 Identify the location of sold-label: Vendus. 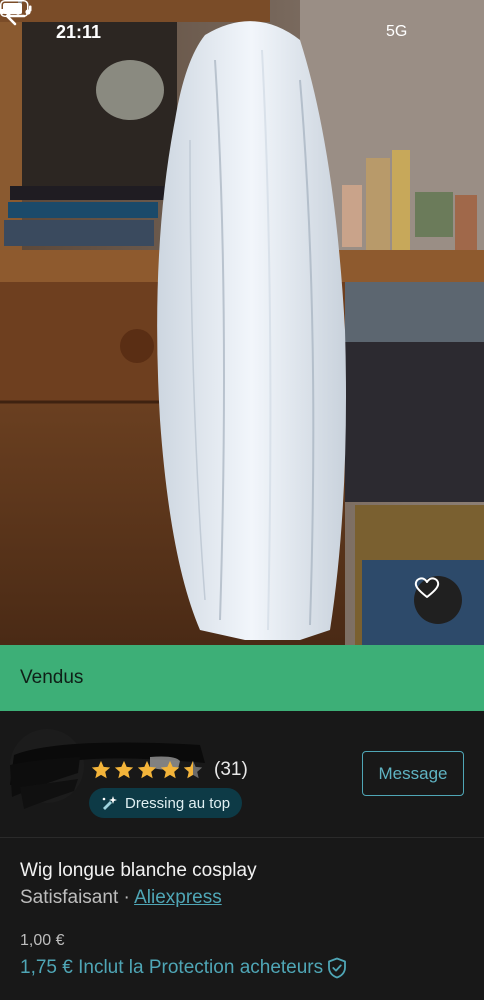
(52, 677).